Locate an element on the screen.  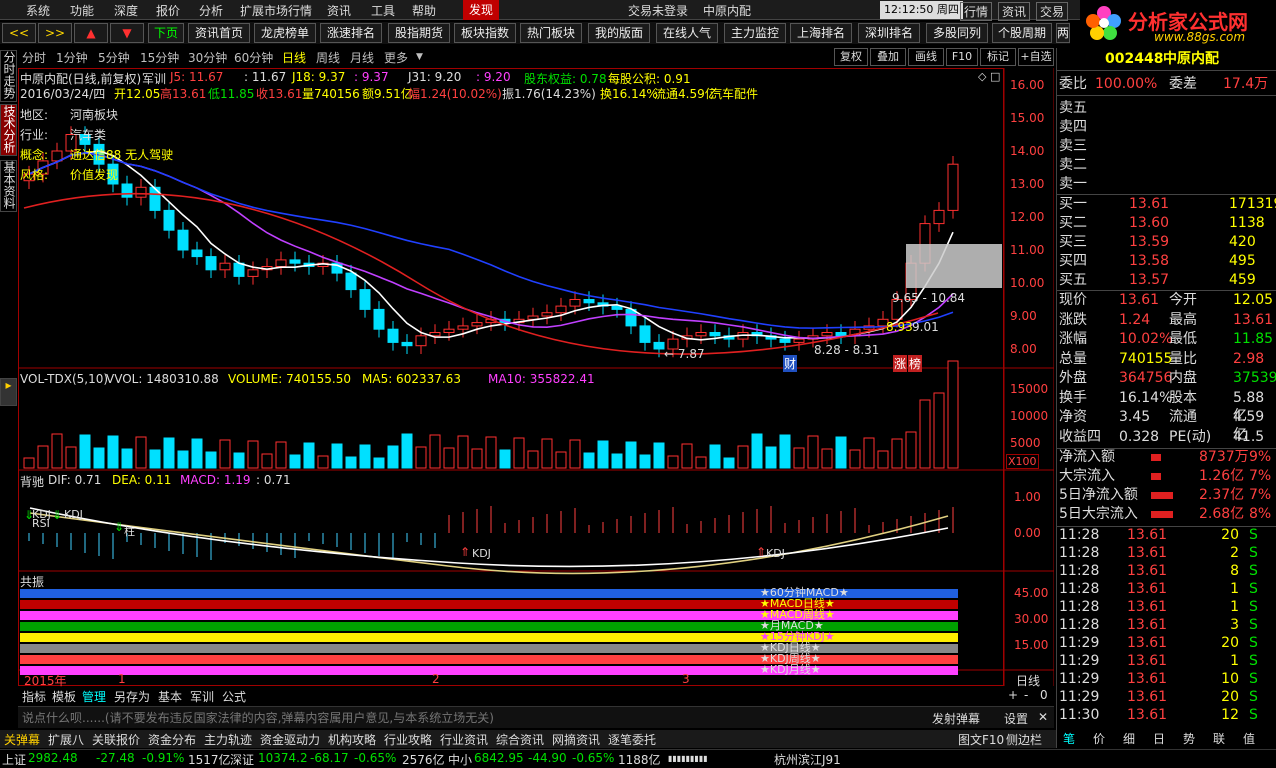
quick-general-info: 综合资讯 is located at coordinates (520, 739).